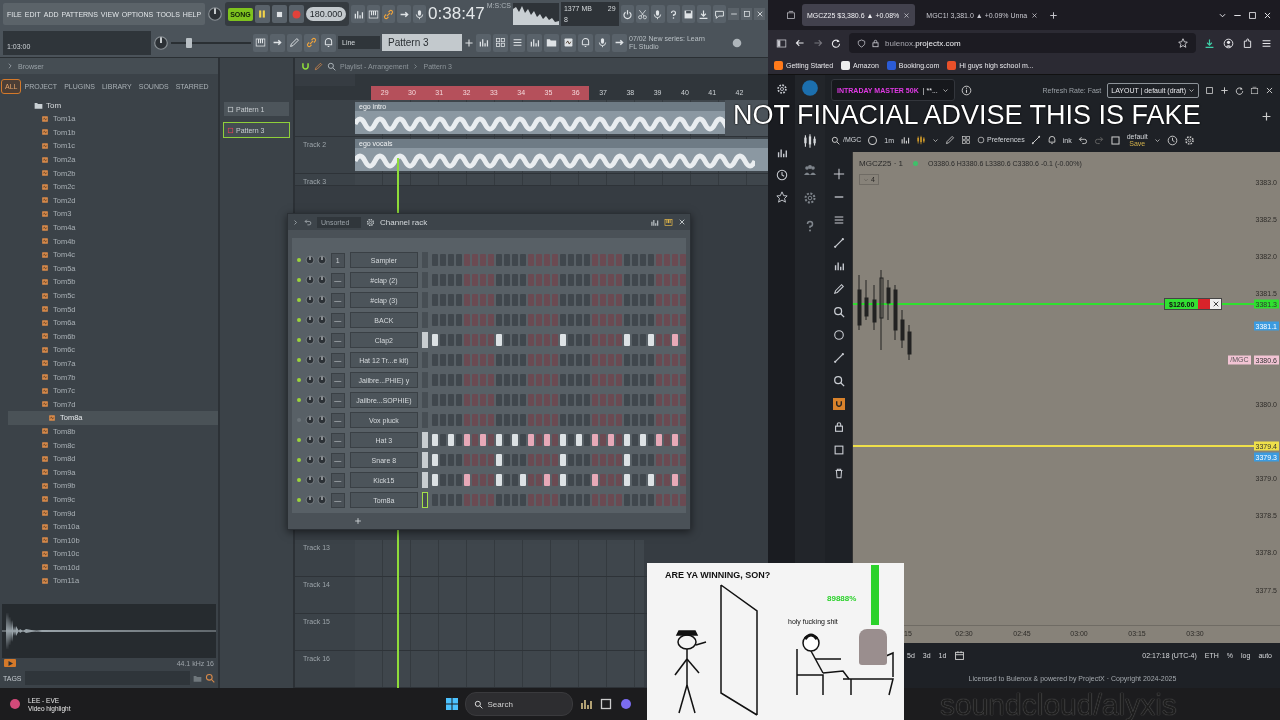  Describe the element at coordinates (456, 14) in the screenshot. I see `time-display: 0:38:47` at that location.